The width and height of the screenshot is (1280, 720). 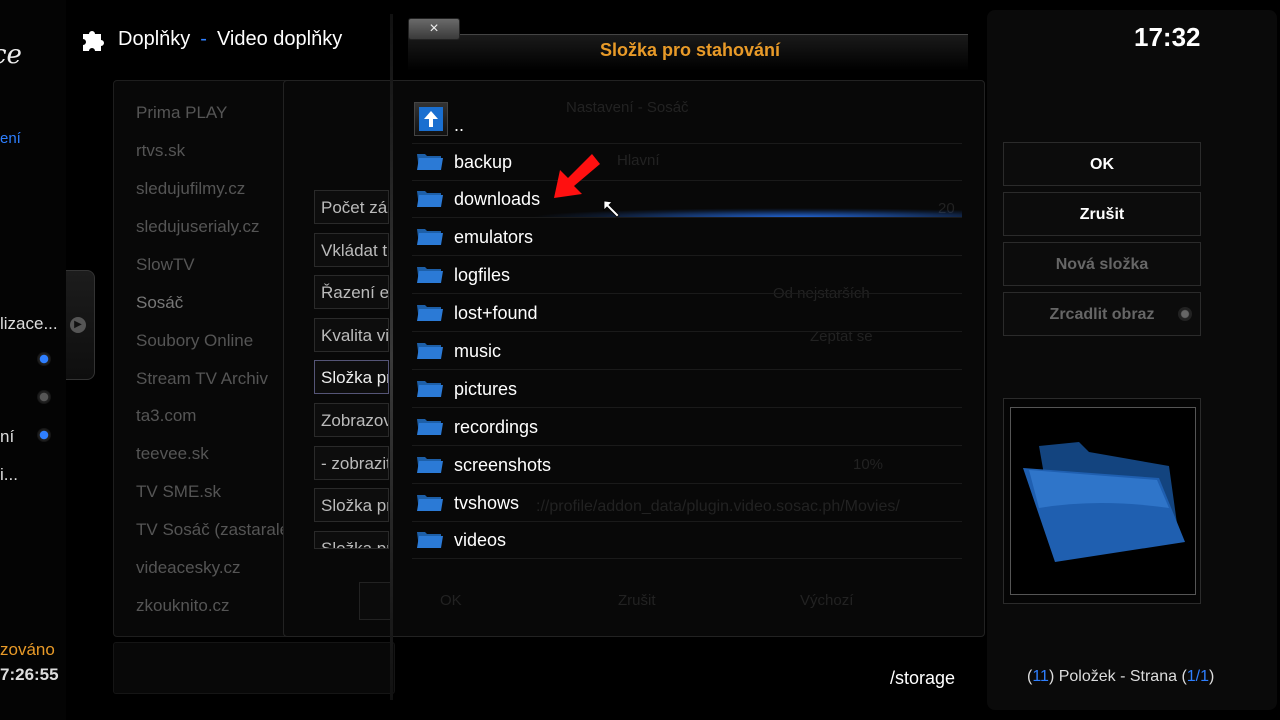 I want to click on list-item: sledujufilmy.cz, so click(x=190, y=189).